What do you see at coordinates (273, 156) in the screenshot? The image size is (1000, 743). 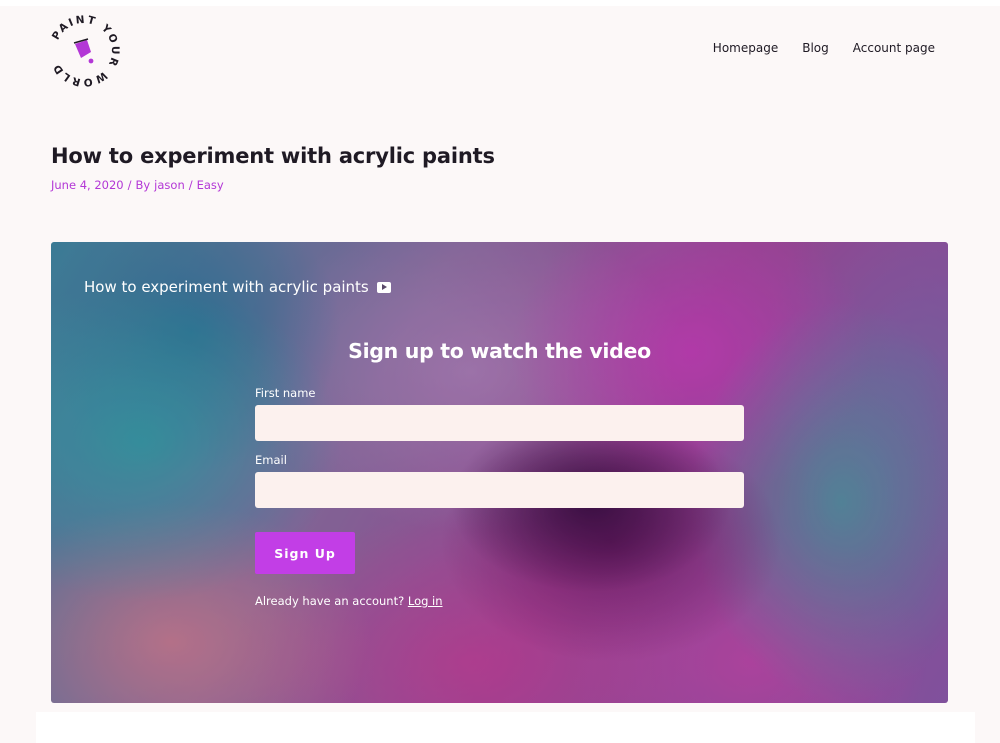 I see `post-title: How to experiment with acrylic paints` at bounding box center [273, 156].